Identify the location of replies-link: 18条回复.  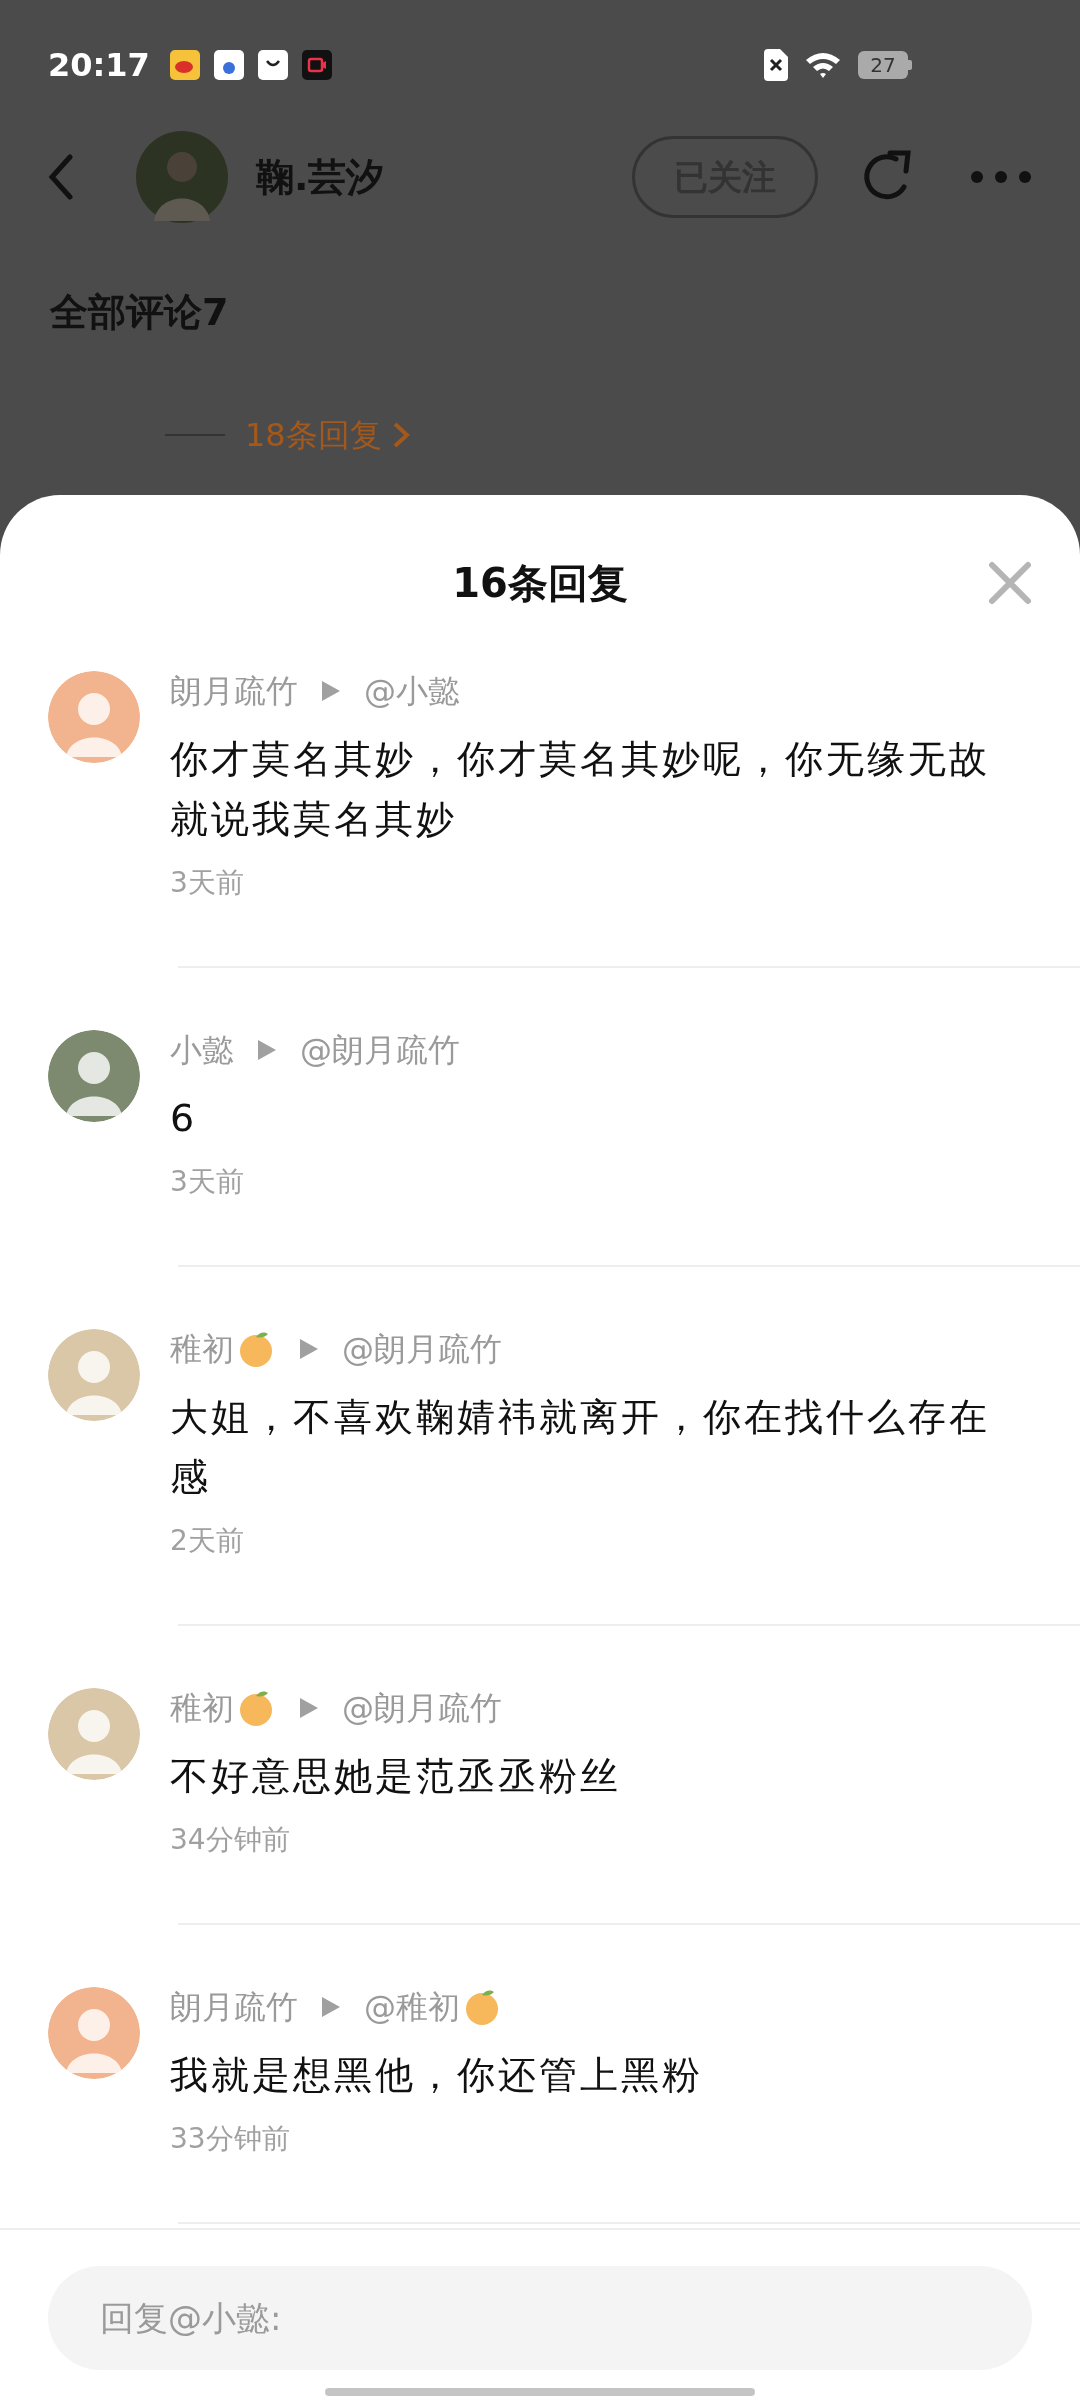
(313, 435).